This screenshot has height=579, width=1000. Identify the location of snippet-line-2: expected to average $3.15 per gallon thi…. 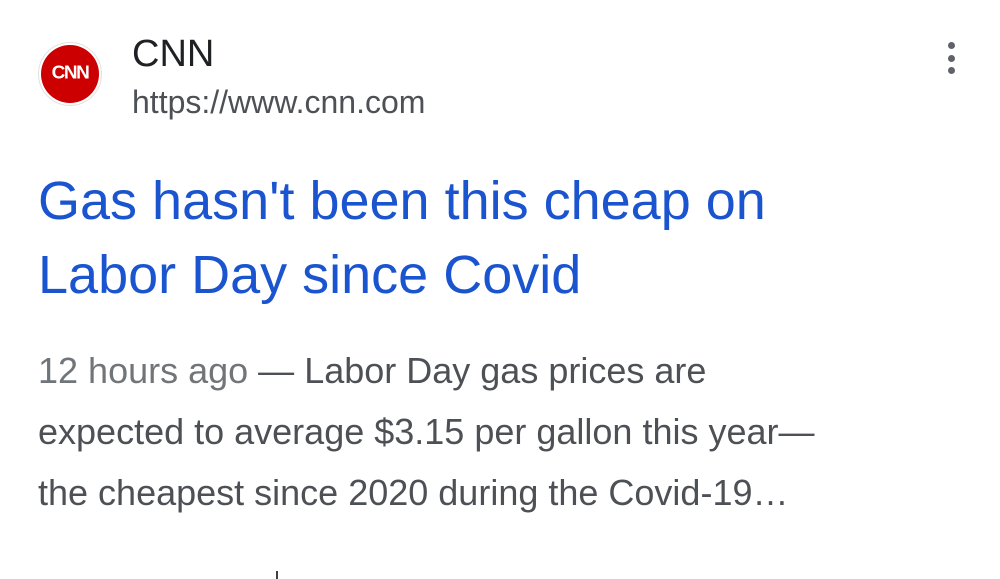
(426, 431).